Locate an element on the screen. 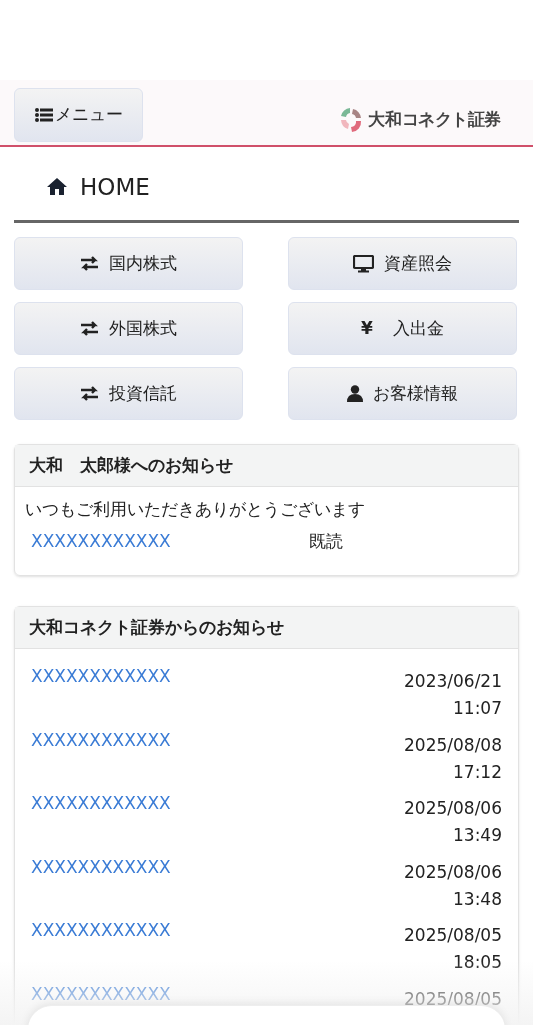 The width and height of the screenshot is (533, 1025). notice-time: 13:49 is located at coordinates (477, 835).